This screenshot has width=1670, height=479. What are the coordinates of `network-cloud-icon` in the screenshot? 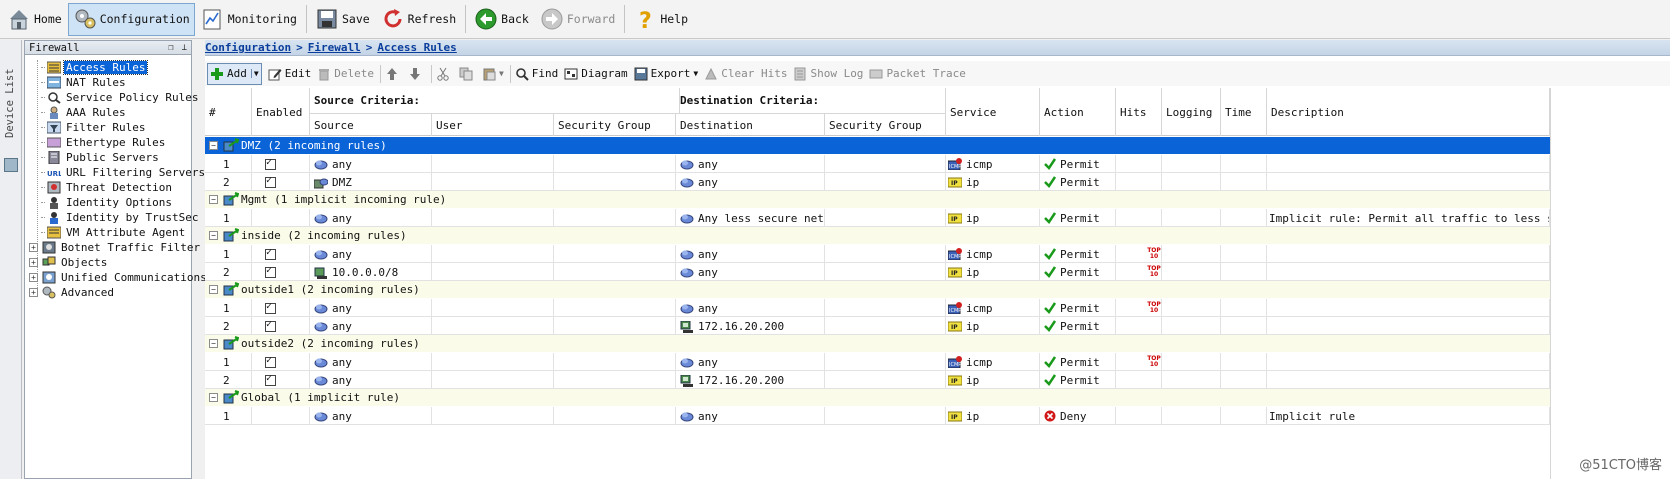 It's located at (321, 326).